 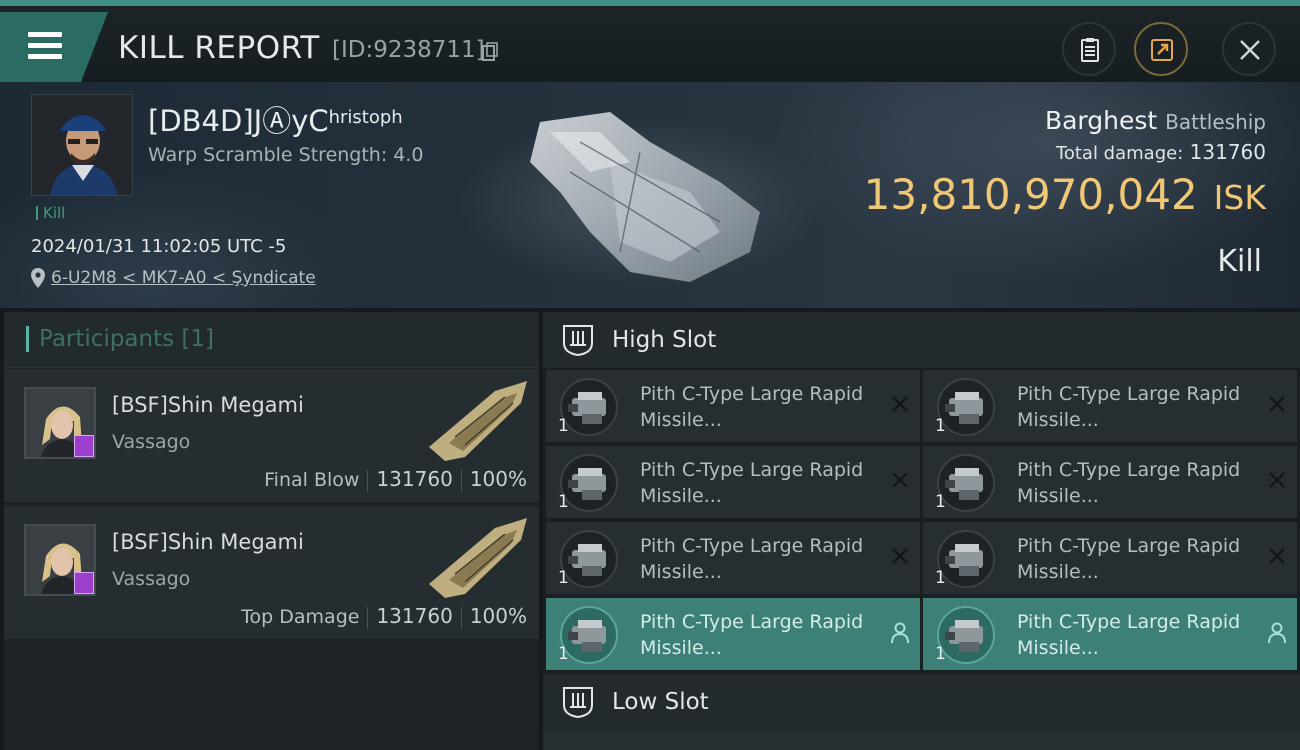 I want to click on participants-header: Participants [1], so click(x=271, y=340).